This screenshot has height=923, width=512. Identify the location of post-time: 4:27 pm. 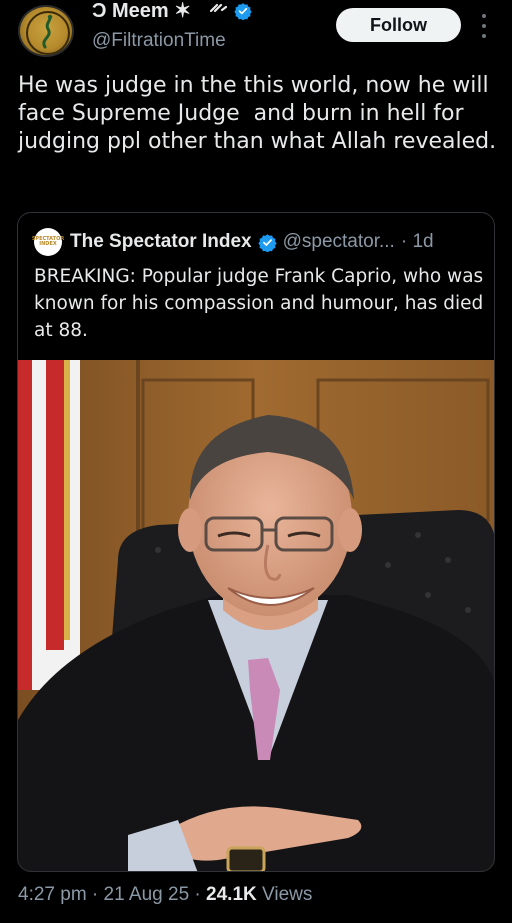
(52, 895).